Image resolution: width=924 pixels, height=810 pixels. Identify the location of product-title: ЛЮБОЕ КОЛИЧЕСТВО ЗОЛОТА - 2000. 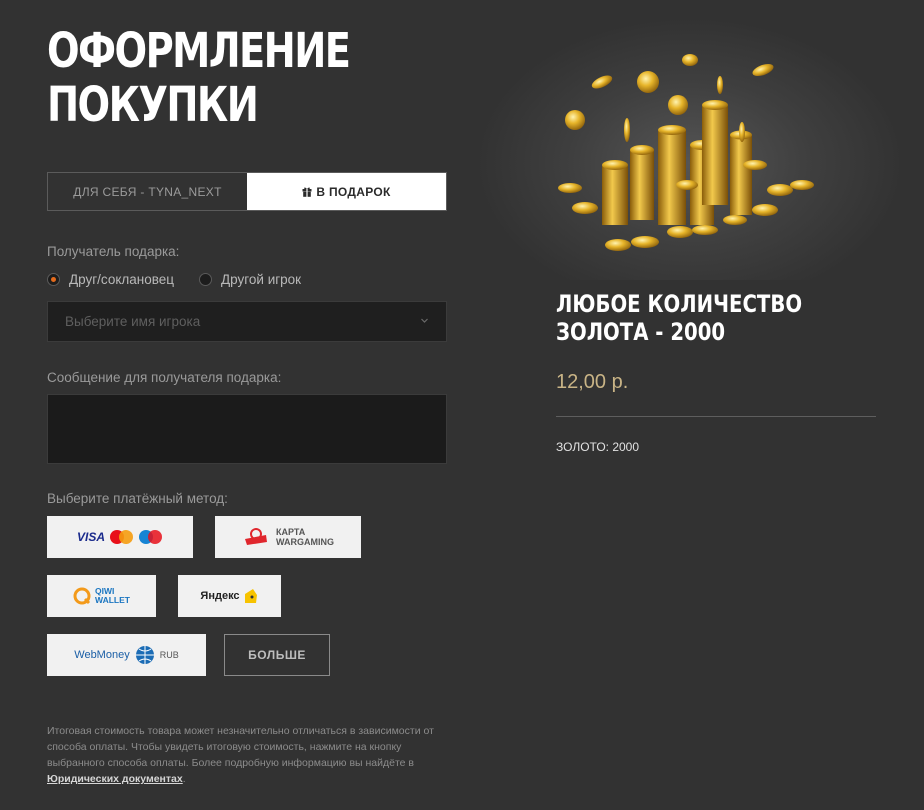
(679, 318).